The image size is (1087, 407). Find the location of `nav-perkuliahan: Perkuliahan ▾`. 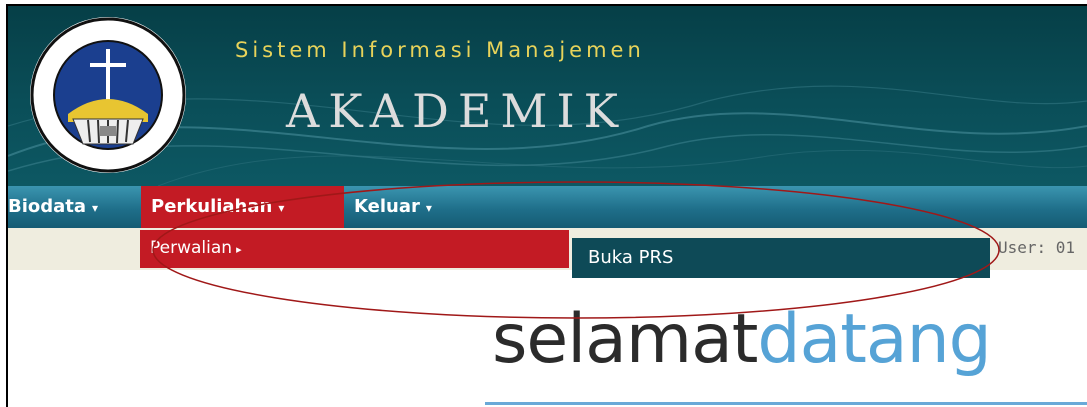

nav-perkuliahan: Perkuliahan ▾ is located at coordinates (242, 207).